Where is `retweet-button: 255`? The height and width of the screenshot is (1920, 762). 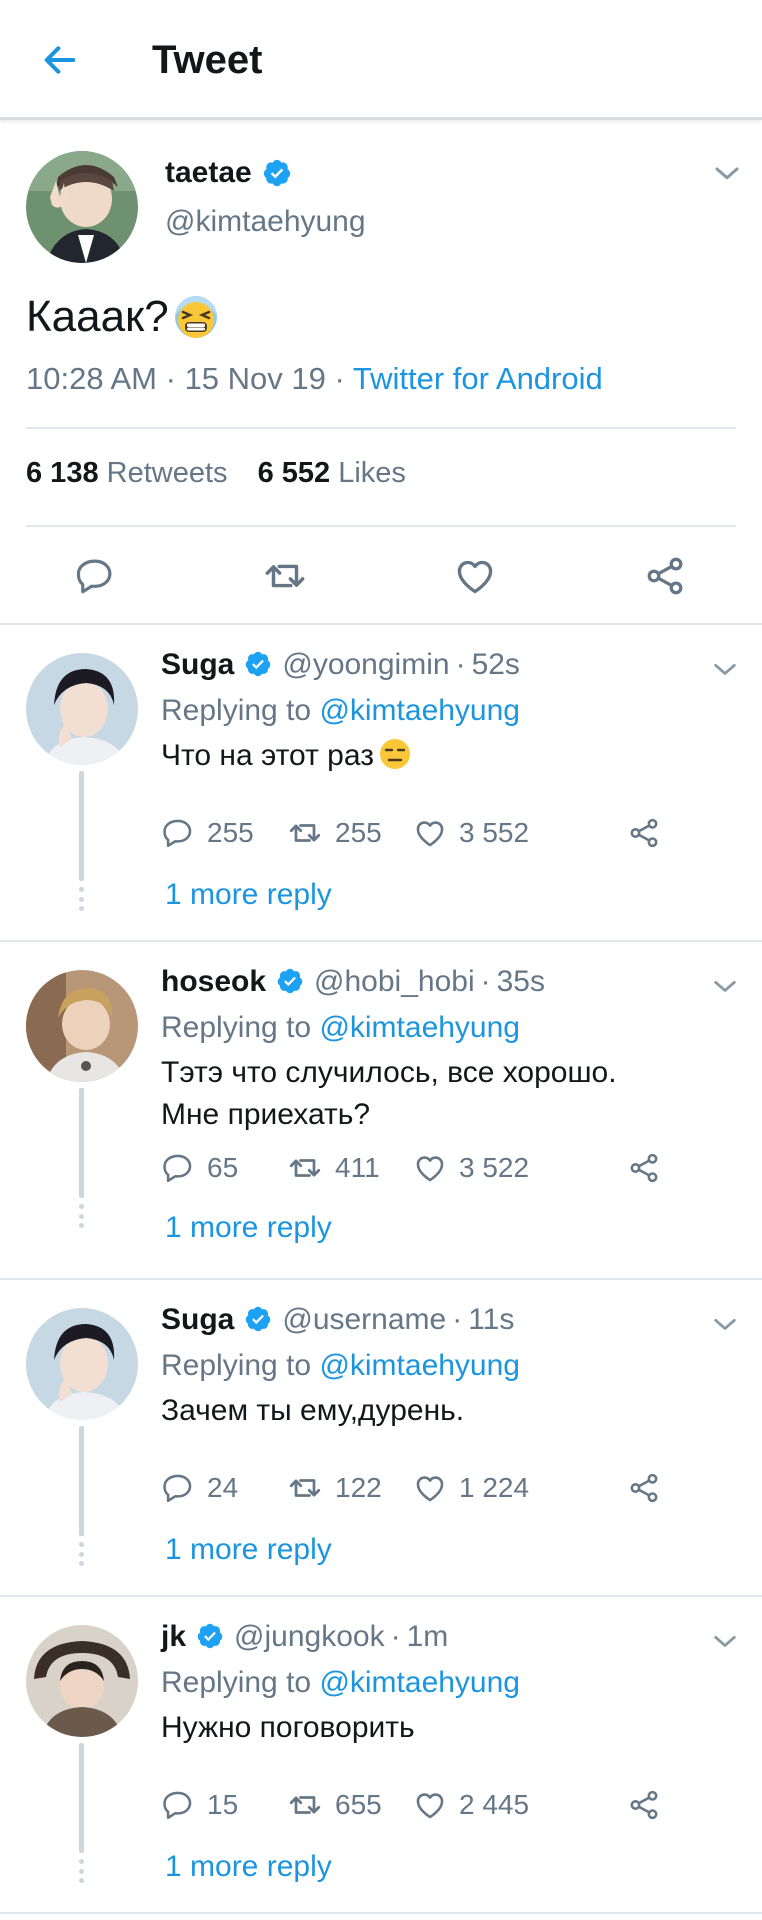 retweet-button: 255 is located at coordinates (334, 833).